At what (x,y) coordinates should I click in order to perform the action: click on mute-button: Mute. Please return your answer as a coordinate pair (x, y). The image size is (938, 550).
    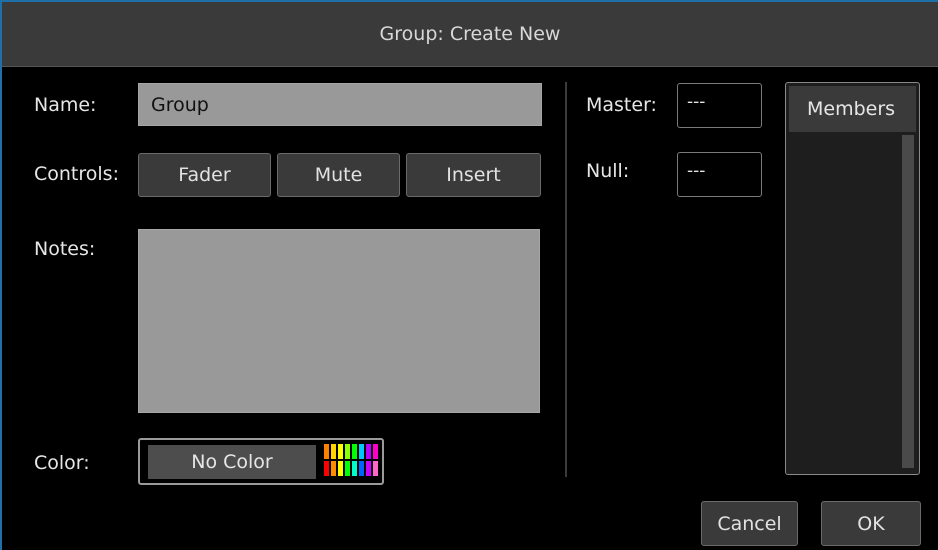
    Looking at the image, I should click on (338, 175).